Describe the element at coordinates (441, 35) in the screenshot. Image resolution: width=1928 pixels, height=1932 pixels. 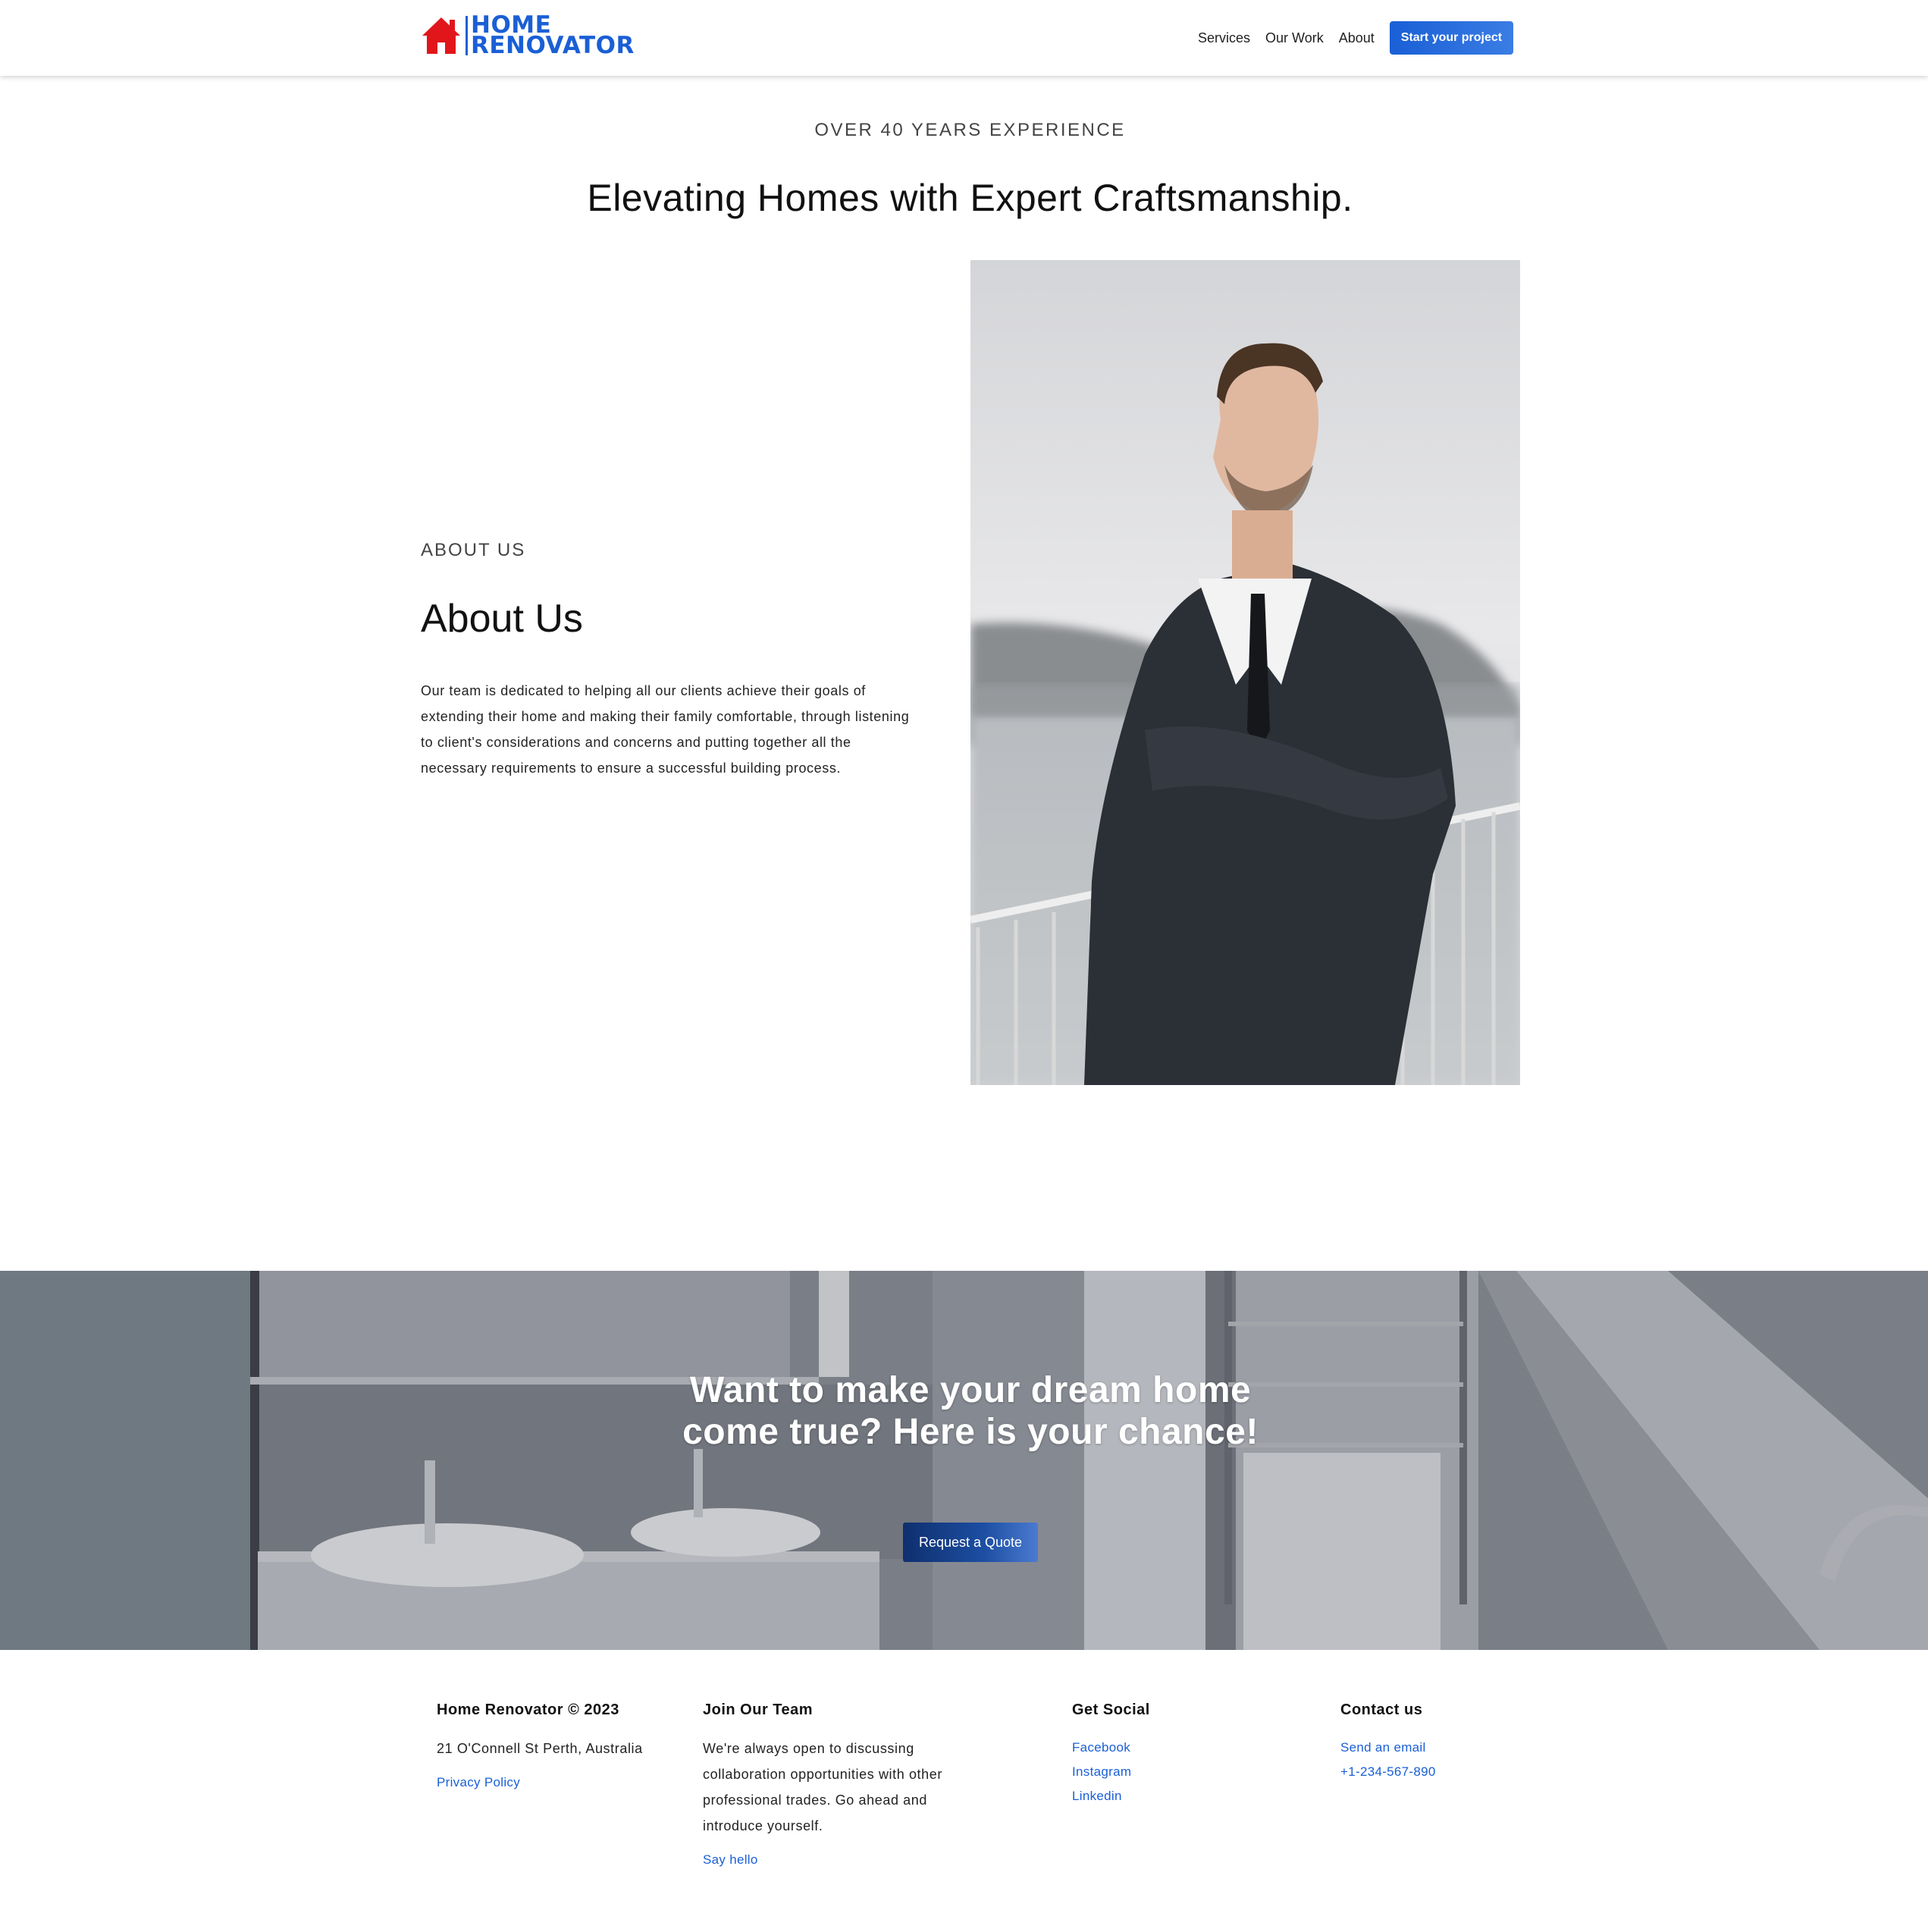
I see `house-logo-icon` at that location.